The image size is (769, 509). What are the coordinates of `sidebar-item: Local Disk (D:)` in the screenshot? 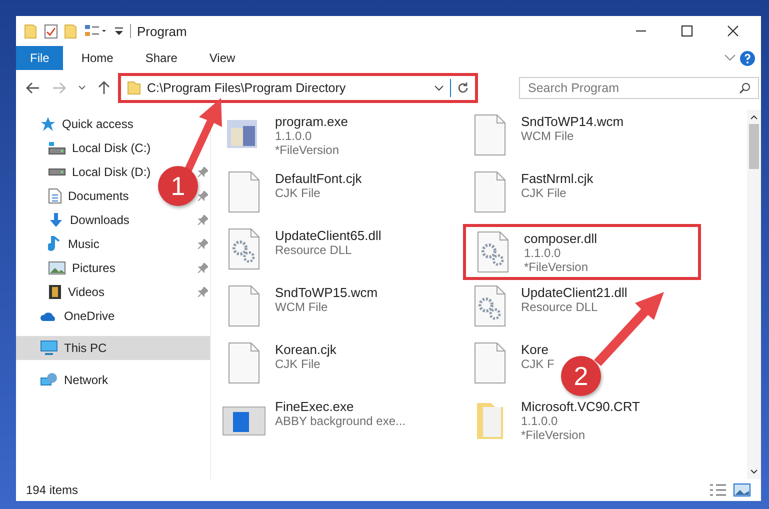 It's located at (85, 172).